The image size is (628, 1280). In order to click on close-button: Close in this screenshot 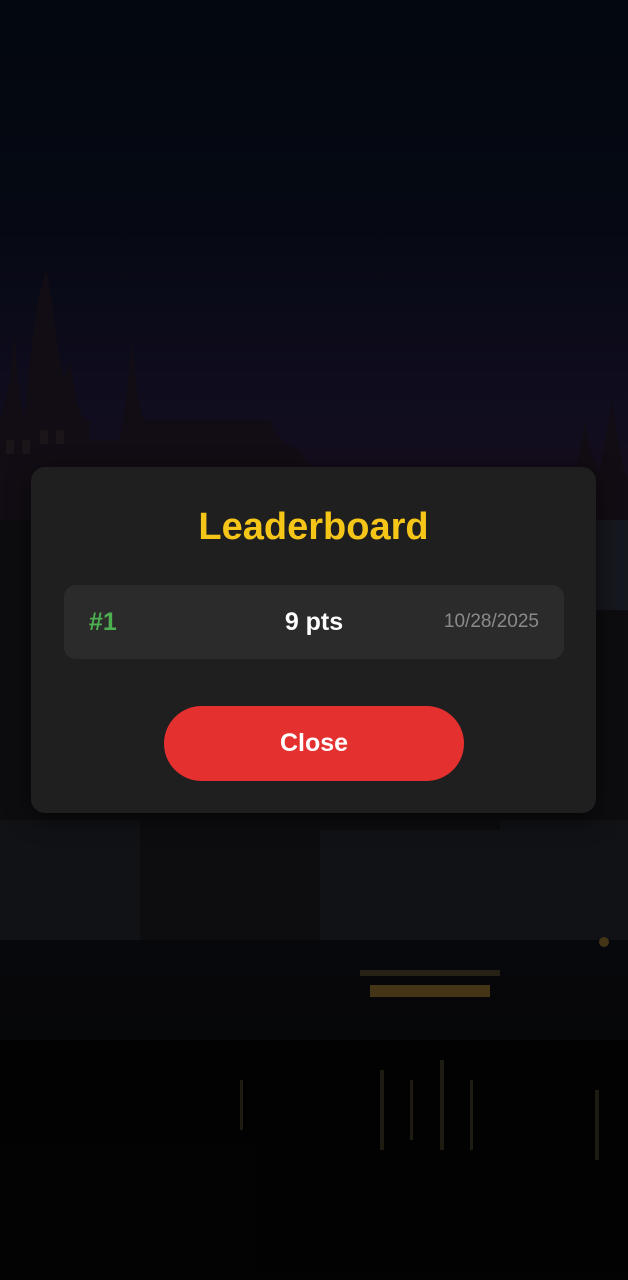, I will do `click(314, 743)`.